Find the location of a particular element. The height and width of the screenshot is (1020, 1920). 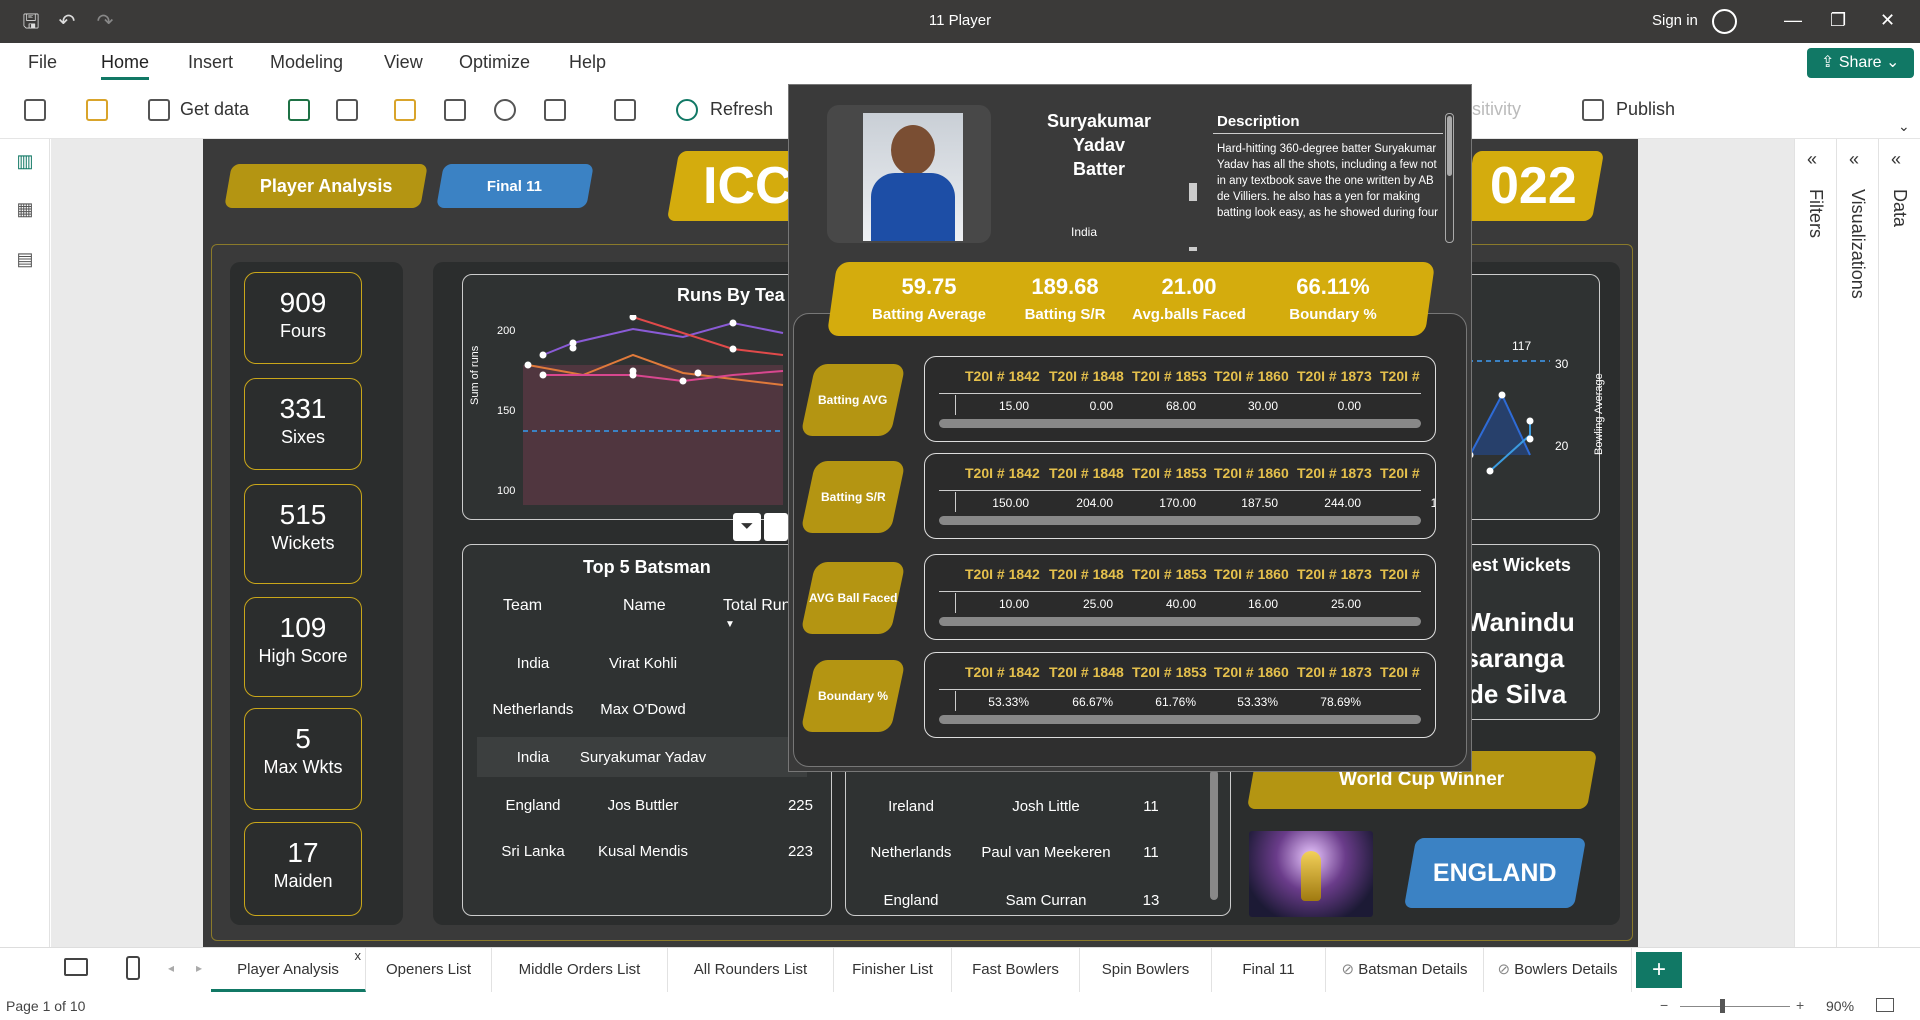

menu-help: Help is located at coordinates (587, 62).